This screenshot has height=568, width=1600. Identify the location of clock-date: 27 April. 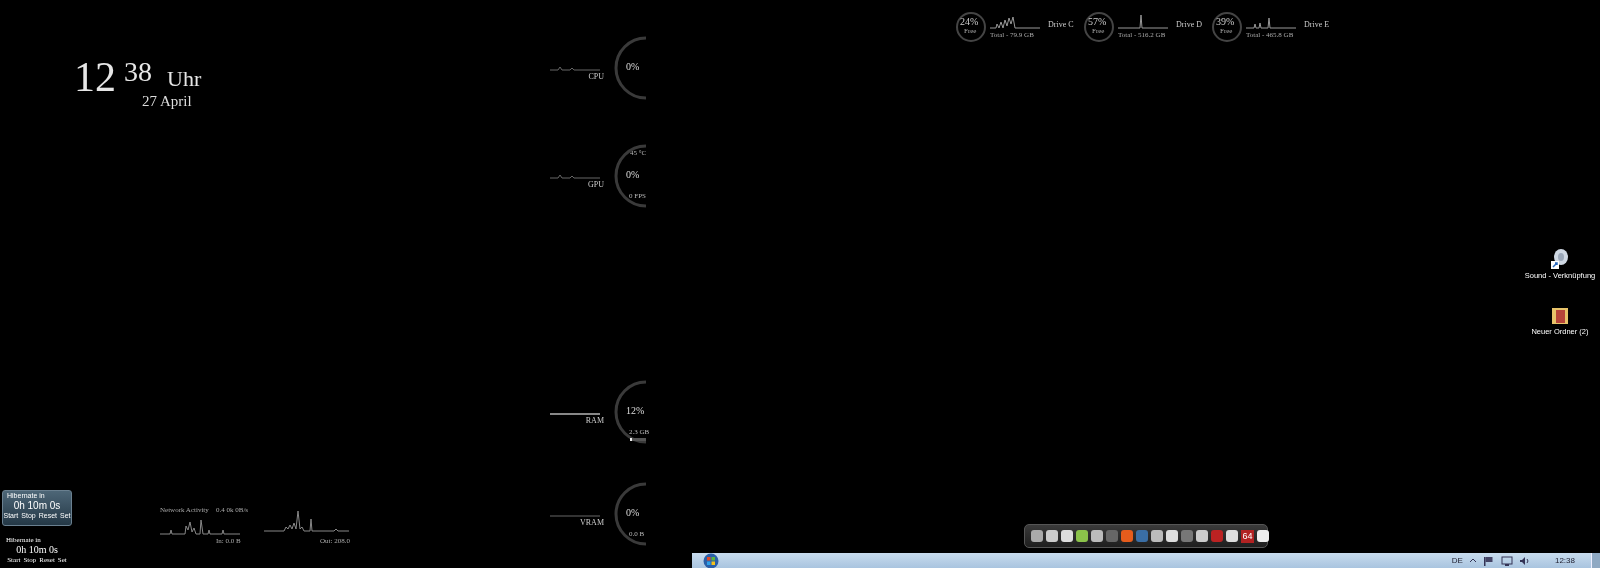
(167, 101).